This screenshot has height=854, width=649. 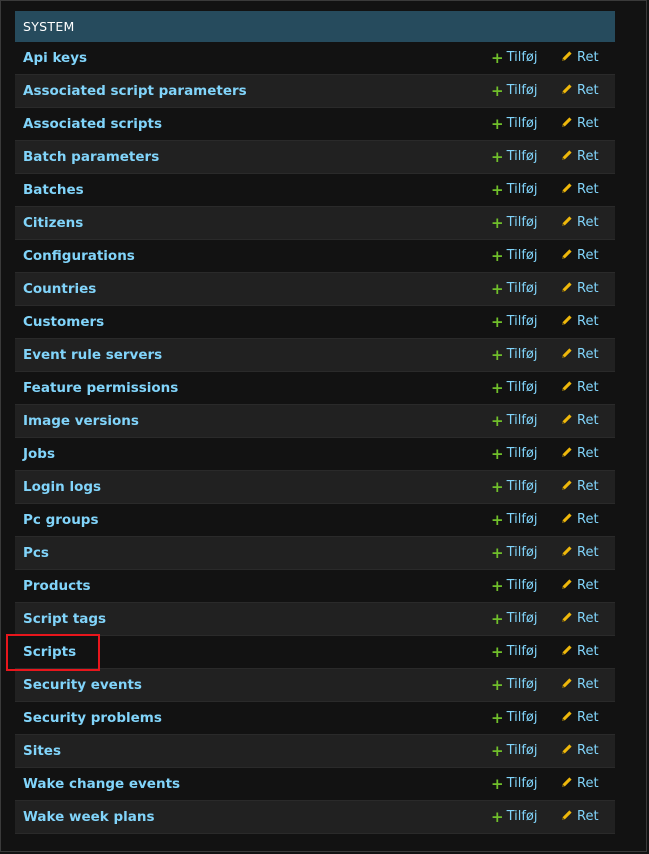 What do you see at coordinates (315, 751) in the screenshot?
I see `table-row: Sites + Tilføj Ret` at bounding box center [315, 751].